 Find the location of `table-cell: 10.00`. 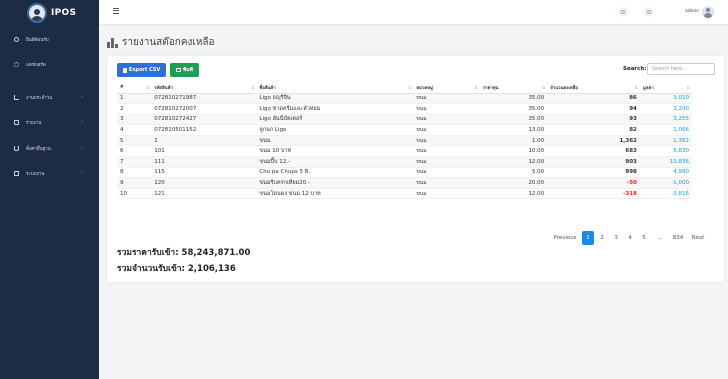

table-cell: 10.00 is located at coordinates (513, 151).